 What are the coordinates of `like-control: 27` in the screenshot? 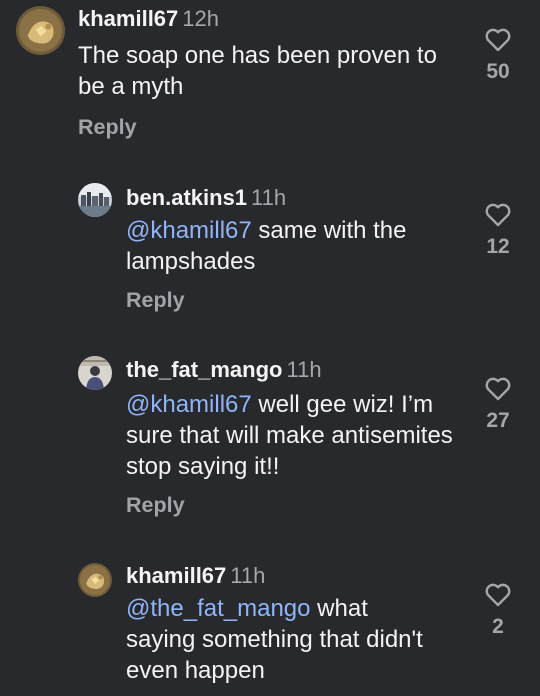 It's located at (498, 404).